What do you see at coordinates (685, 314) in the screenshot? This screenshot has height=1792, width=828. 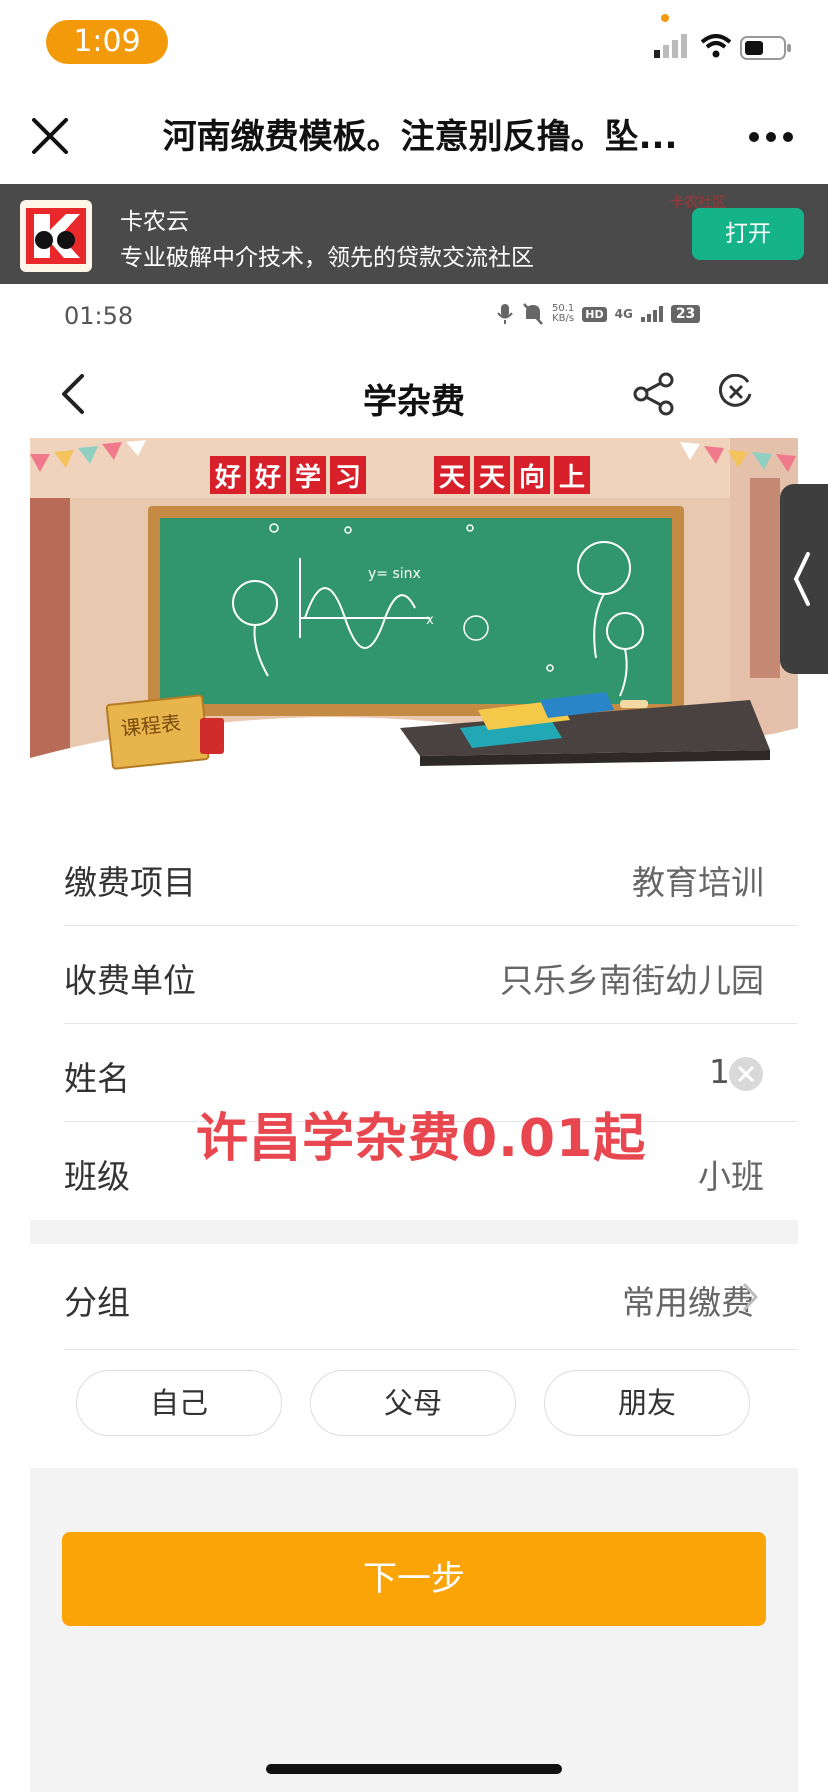 I see `battery-level: 23` at bounding box center [685, 314].